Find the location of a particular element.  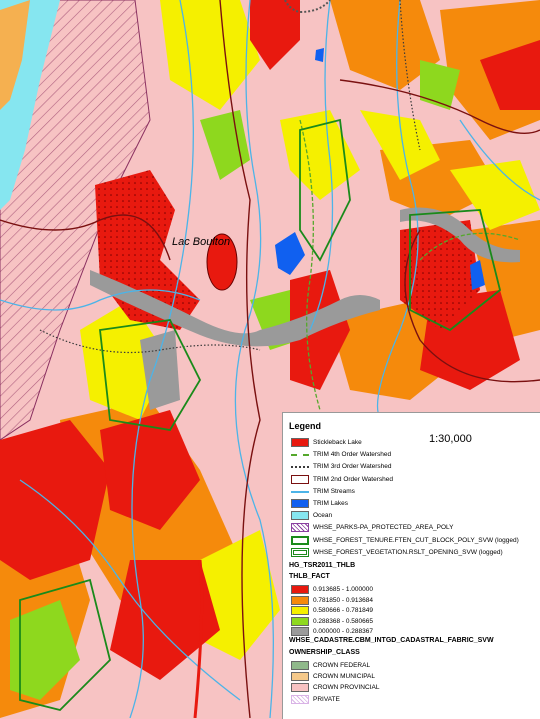

blue-line-swatch is located at coordinates (300, 490).